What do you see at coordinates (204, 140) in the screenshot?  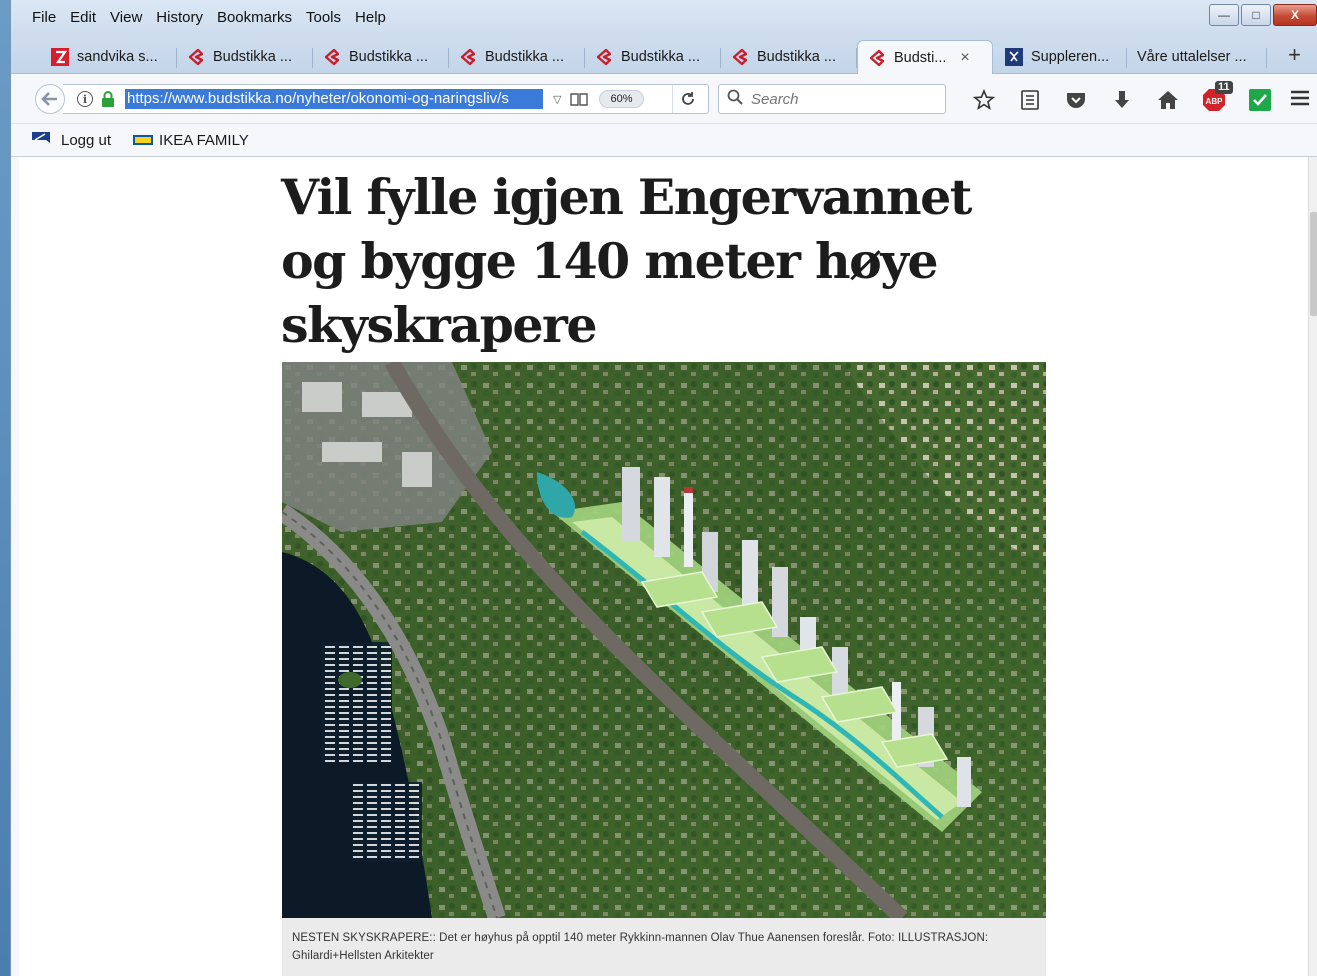 I see `bookmark-label: IKEA FAMILY` at bounding box center [204, 140].